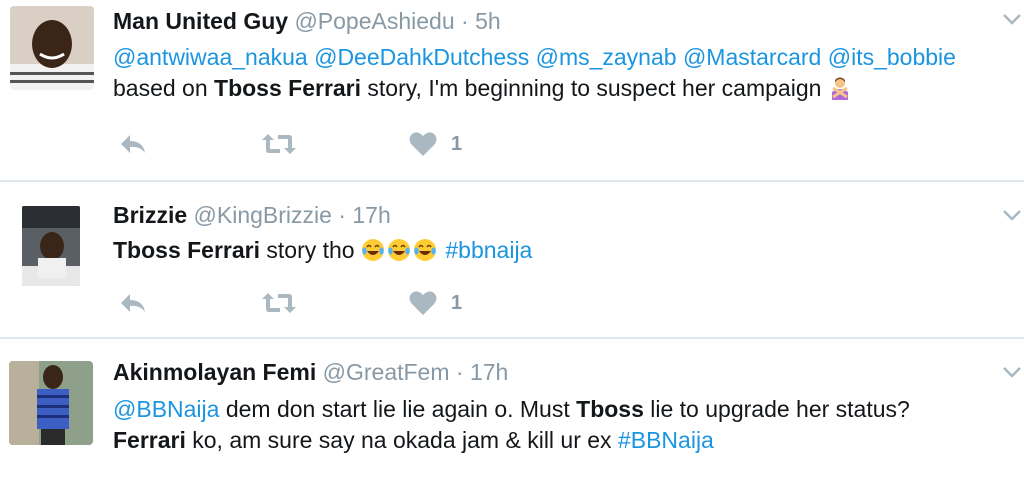 Image resolution: width=1024 pixels, height=490 pixels. I want to click on tweet-text-line: Tboss Ferrari story tho #bbnaija, so click(322, 250).